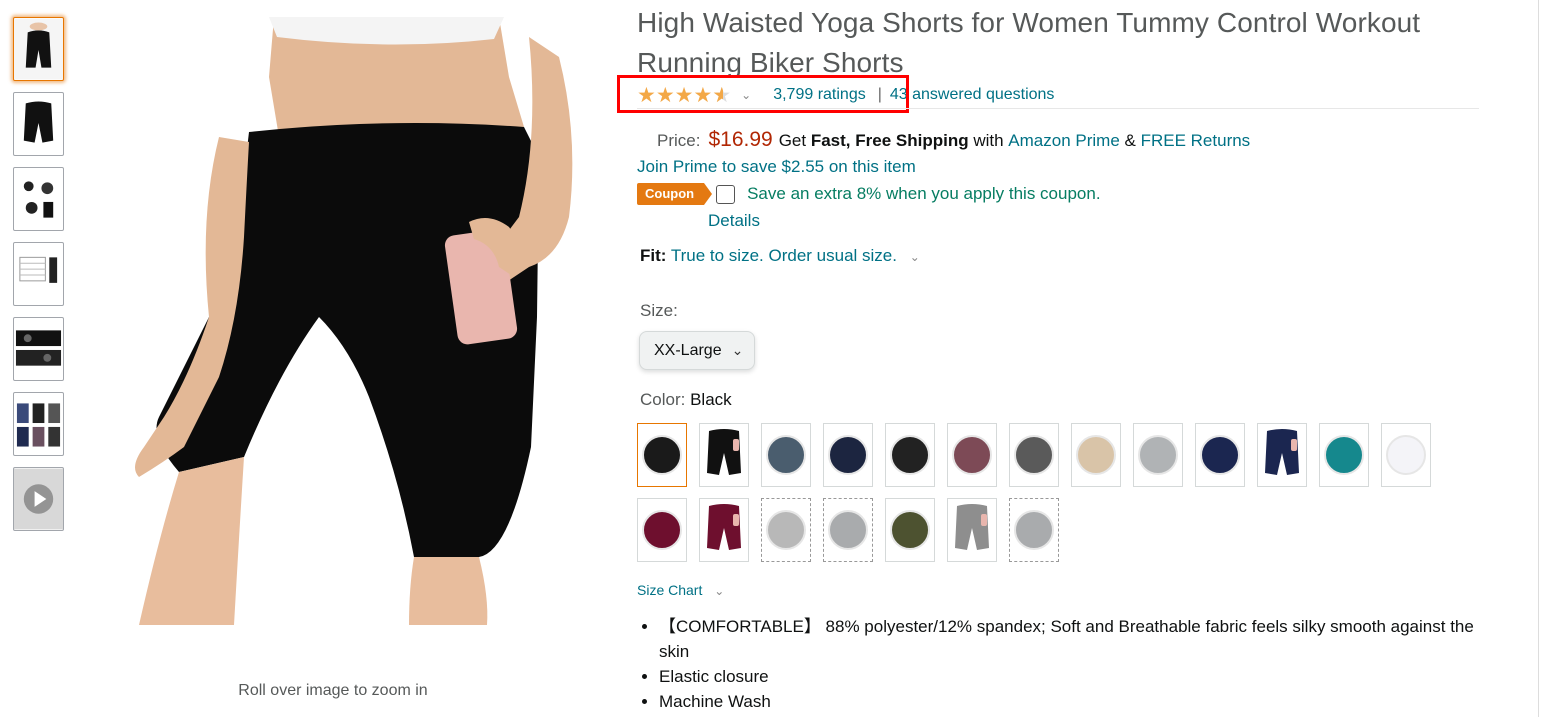 The width and height of the screenshot is (1548, 717). What do you see at coordinates (333, 690) in the screenshot?
I see `zoom-hint: Roll over image to zoom in` at bounding box center [333, 690].